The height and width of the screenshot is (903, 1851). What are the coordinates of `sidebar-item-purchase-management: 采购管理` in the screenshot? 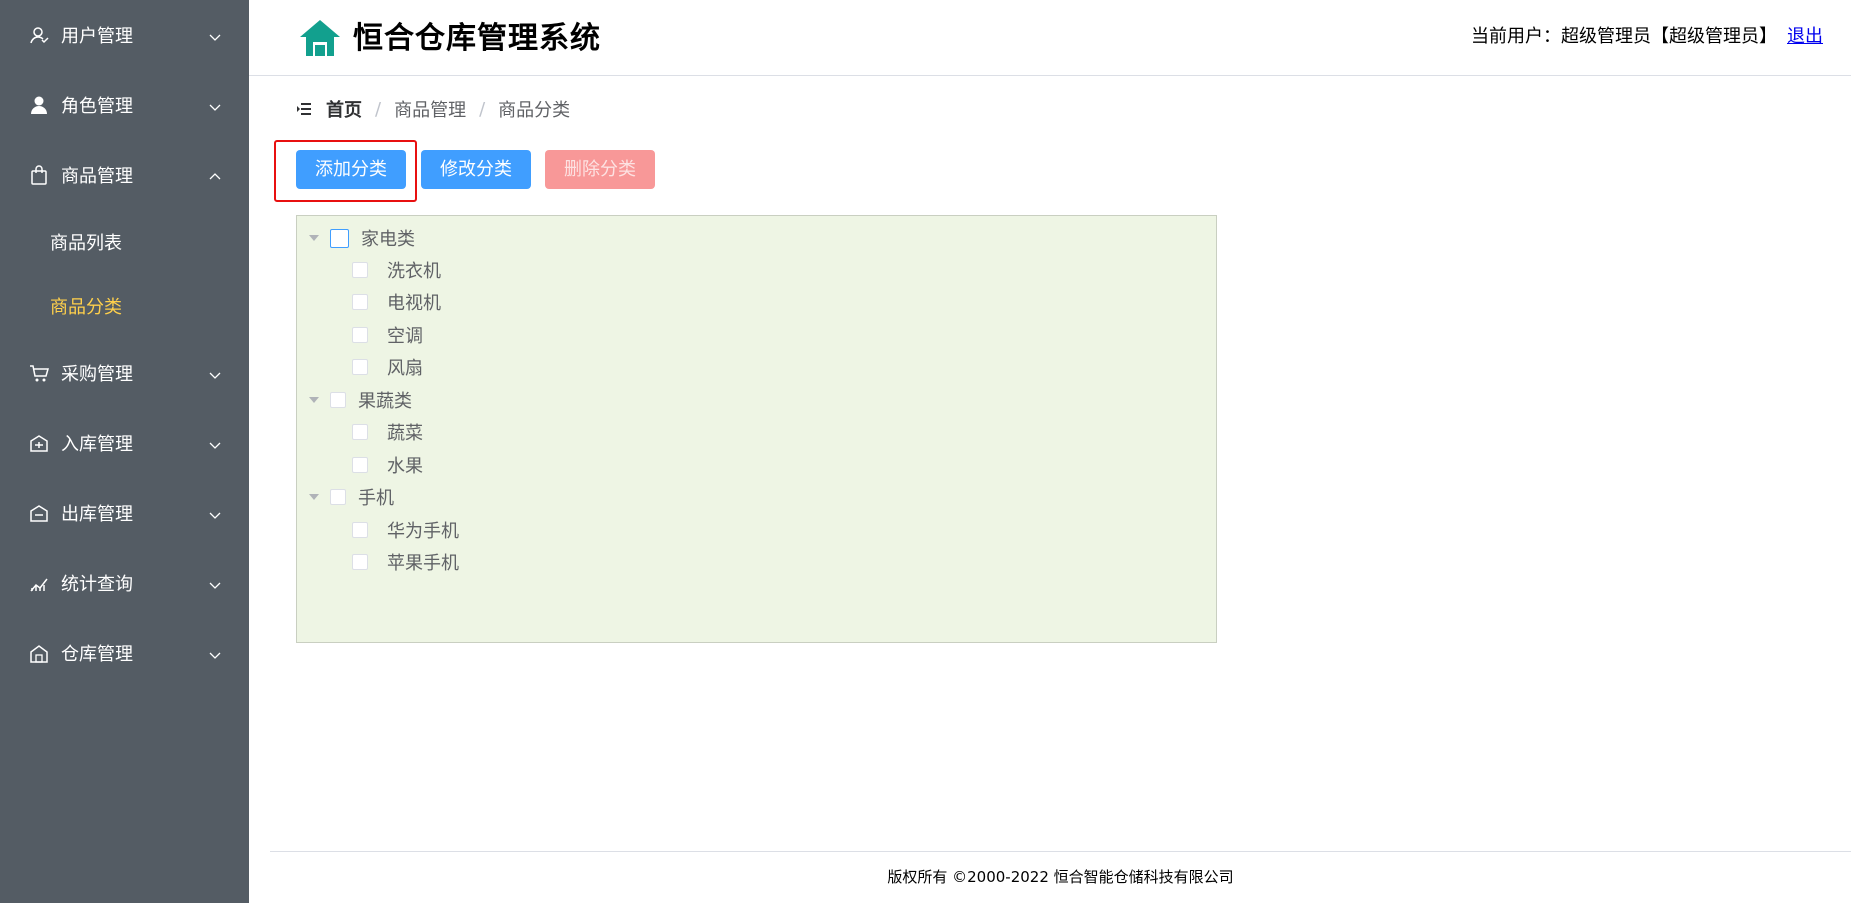 It's located at (124, 373).